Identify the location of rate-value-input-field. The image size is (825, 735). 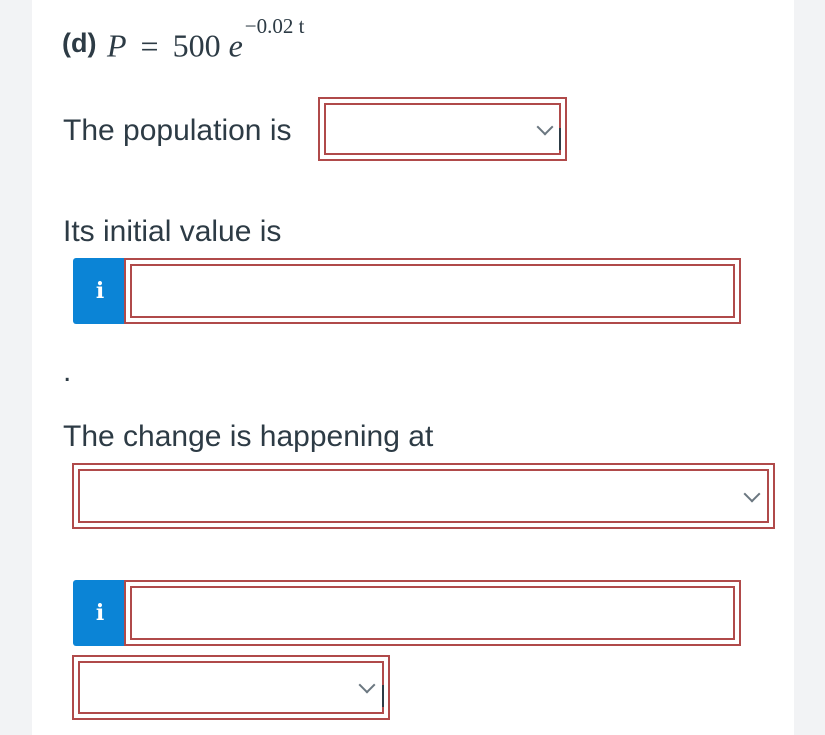
(432, 613).